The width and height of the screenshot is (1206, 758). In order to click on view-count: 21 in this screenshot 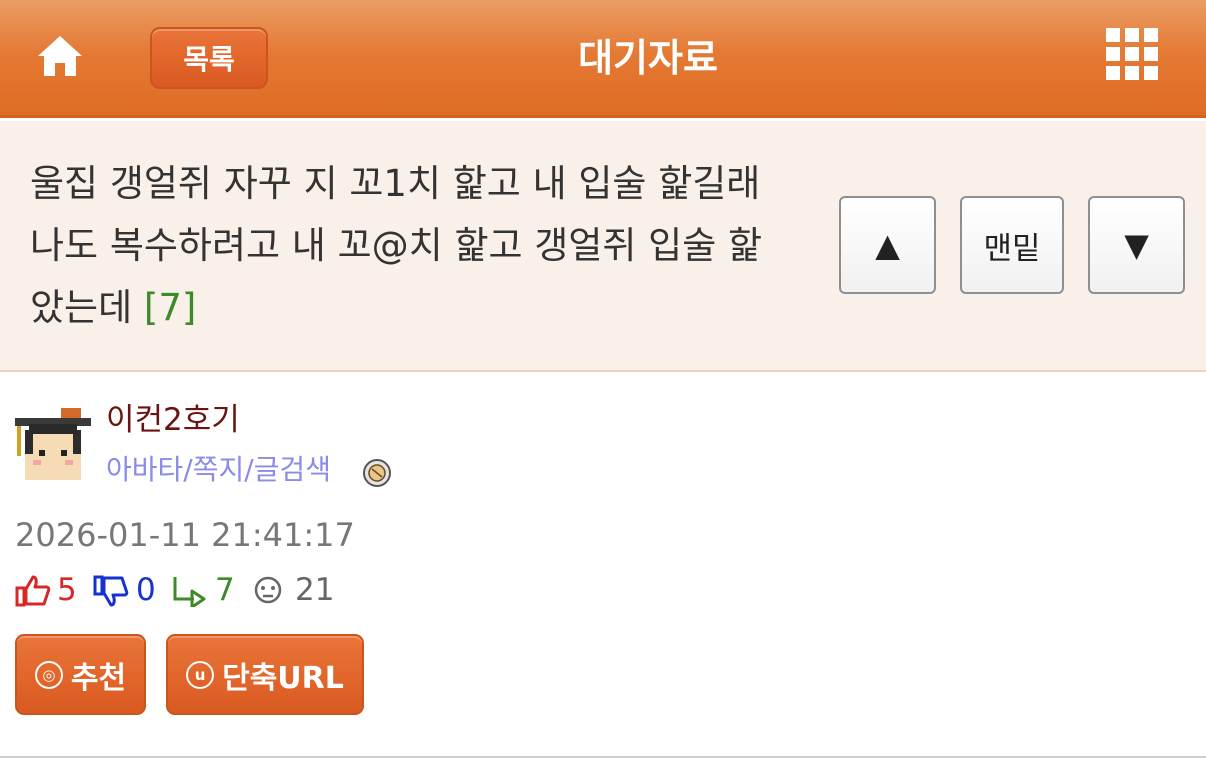, I will do `click(315, 590)`.